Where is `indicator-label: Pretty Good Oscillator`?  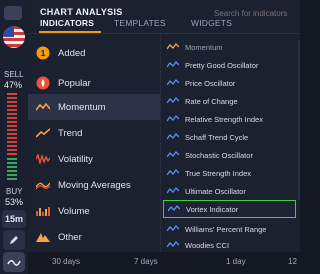 indicator-label: Pretty Good Oscillator is located at coordinates (222, 65).